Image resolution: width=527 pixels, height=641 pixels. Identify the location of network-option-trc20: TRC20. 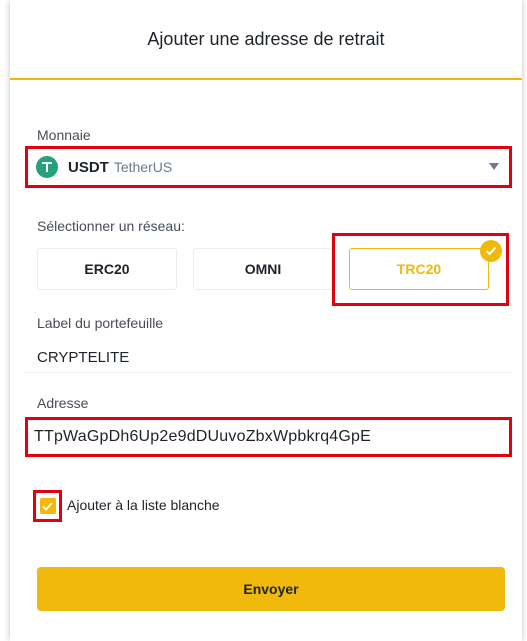
(419, 269).